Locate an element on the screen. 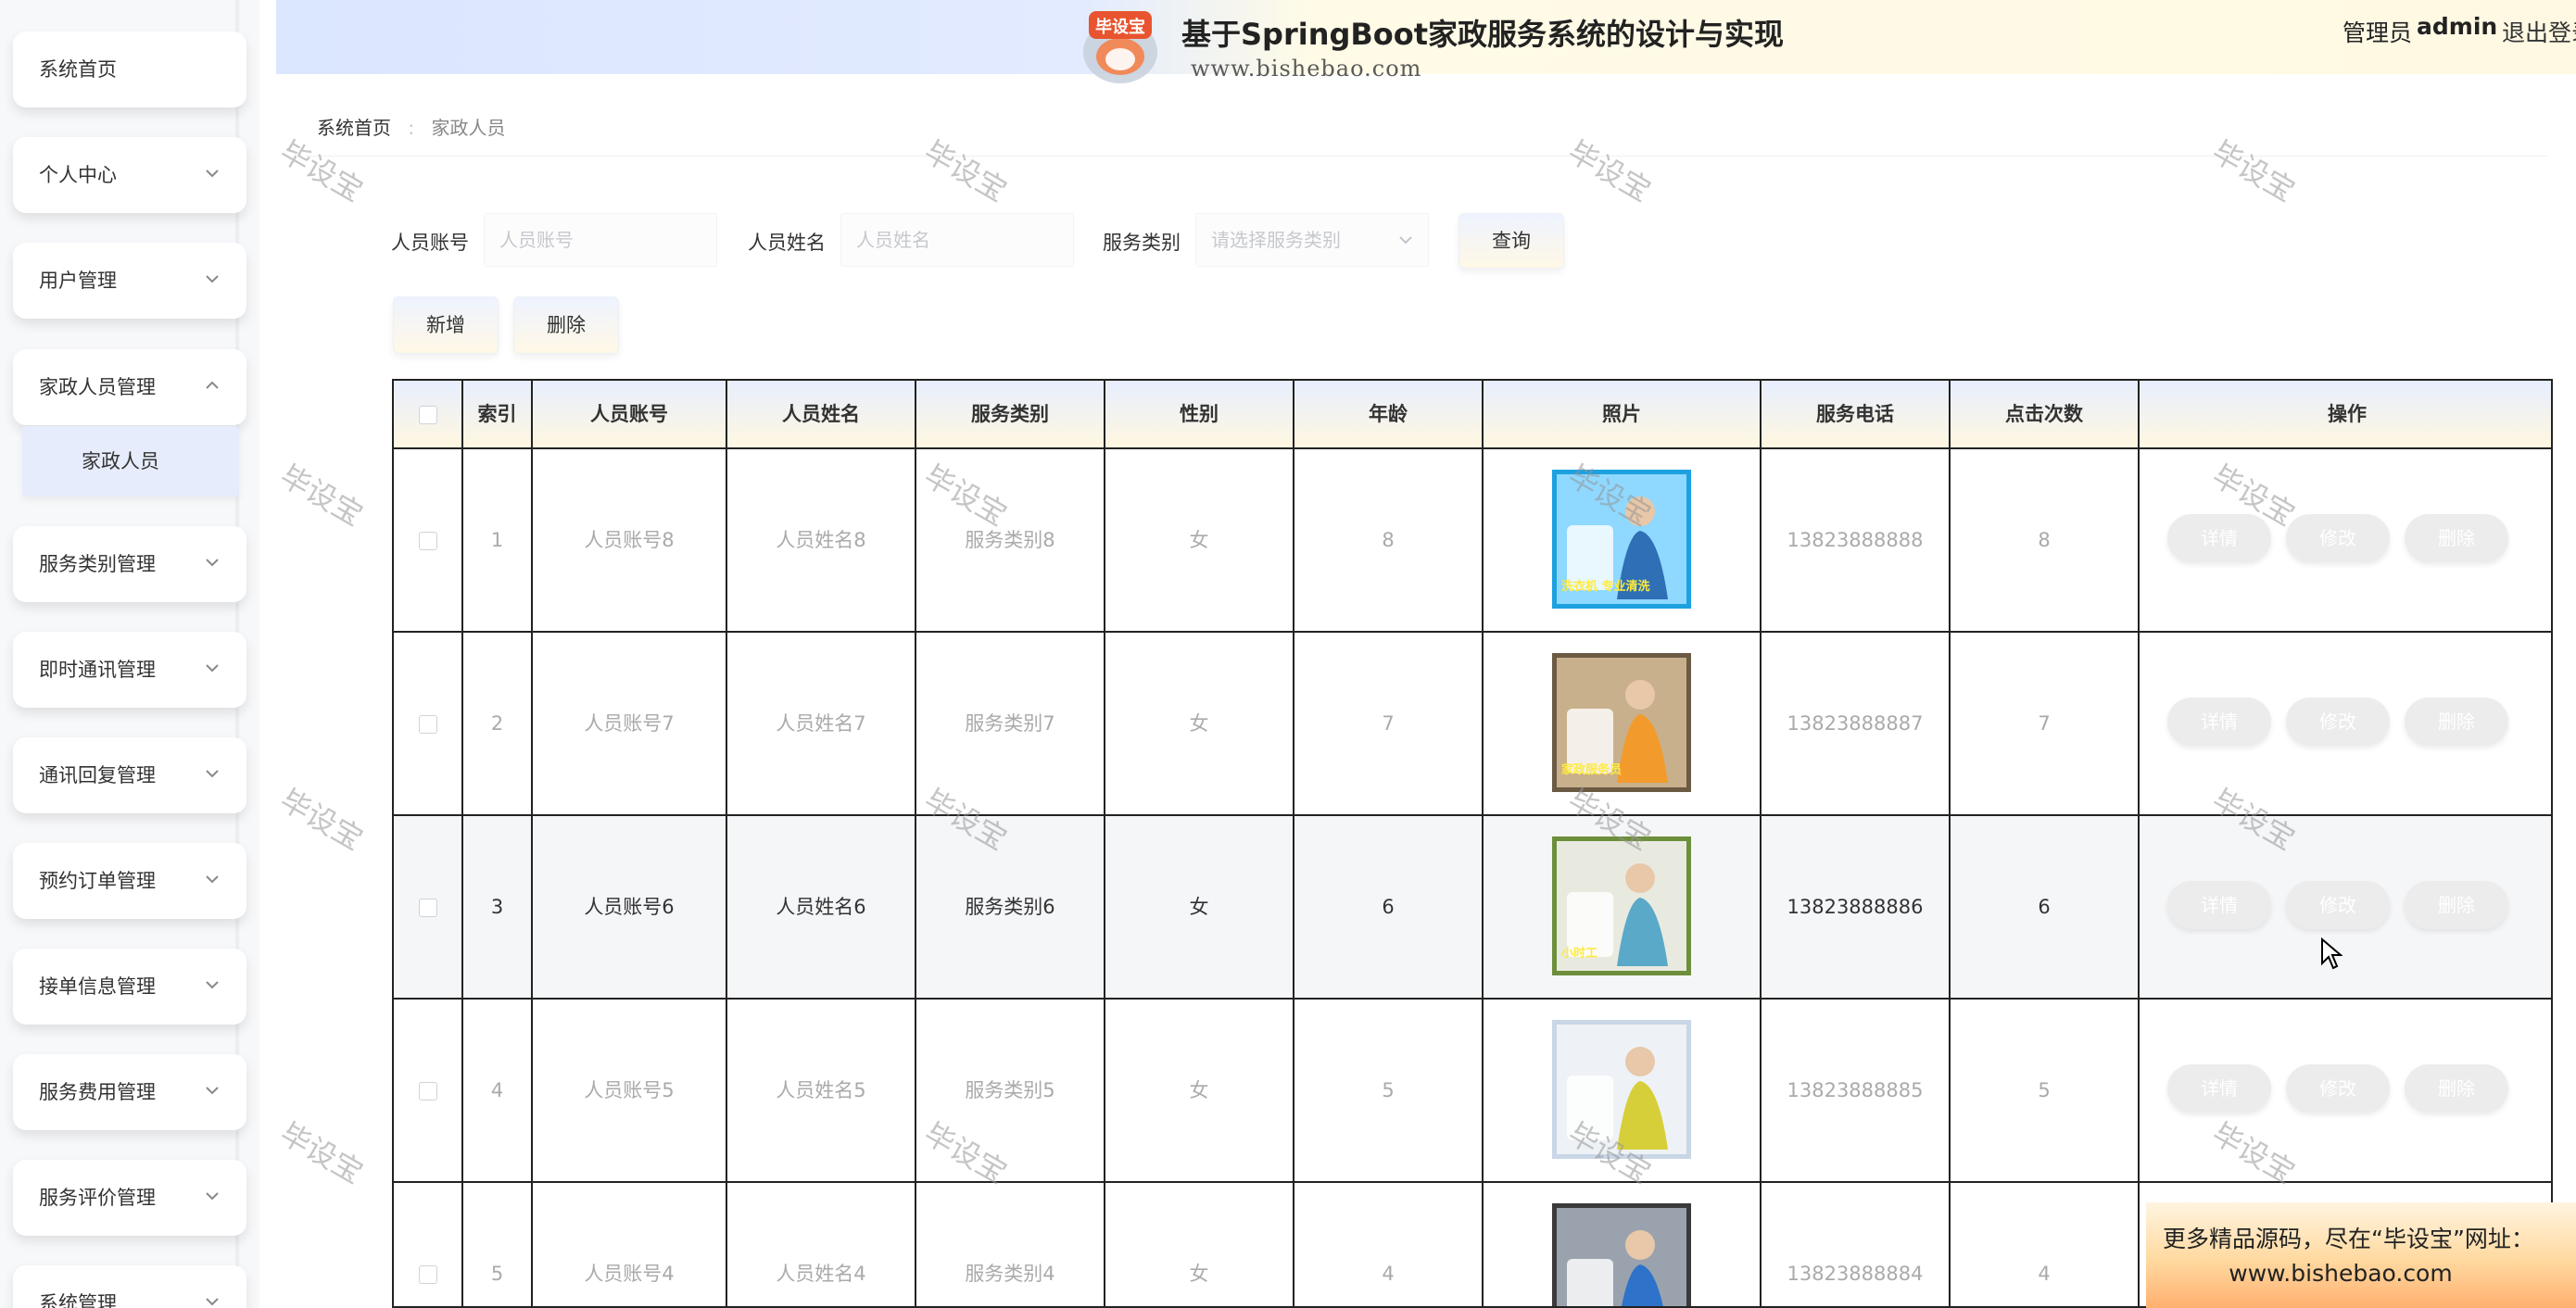 This screenshot has width=2576, height=1308. table-header: 索引 人员账号 人员姓名 服务类别 性别 年龄 照片 服务电话 点击次数 操作 is located at coordinates (1472, 415).